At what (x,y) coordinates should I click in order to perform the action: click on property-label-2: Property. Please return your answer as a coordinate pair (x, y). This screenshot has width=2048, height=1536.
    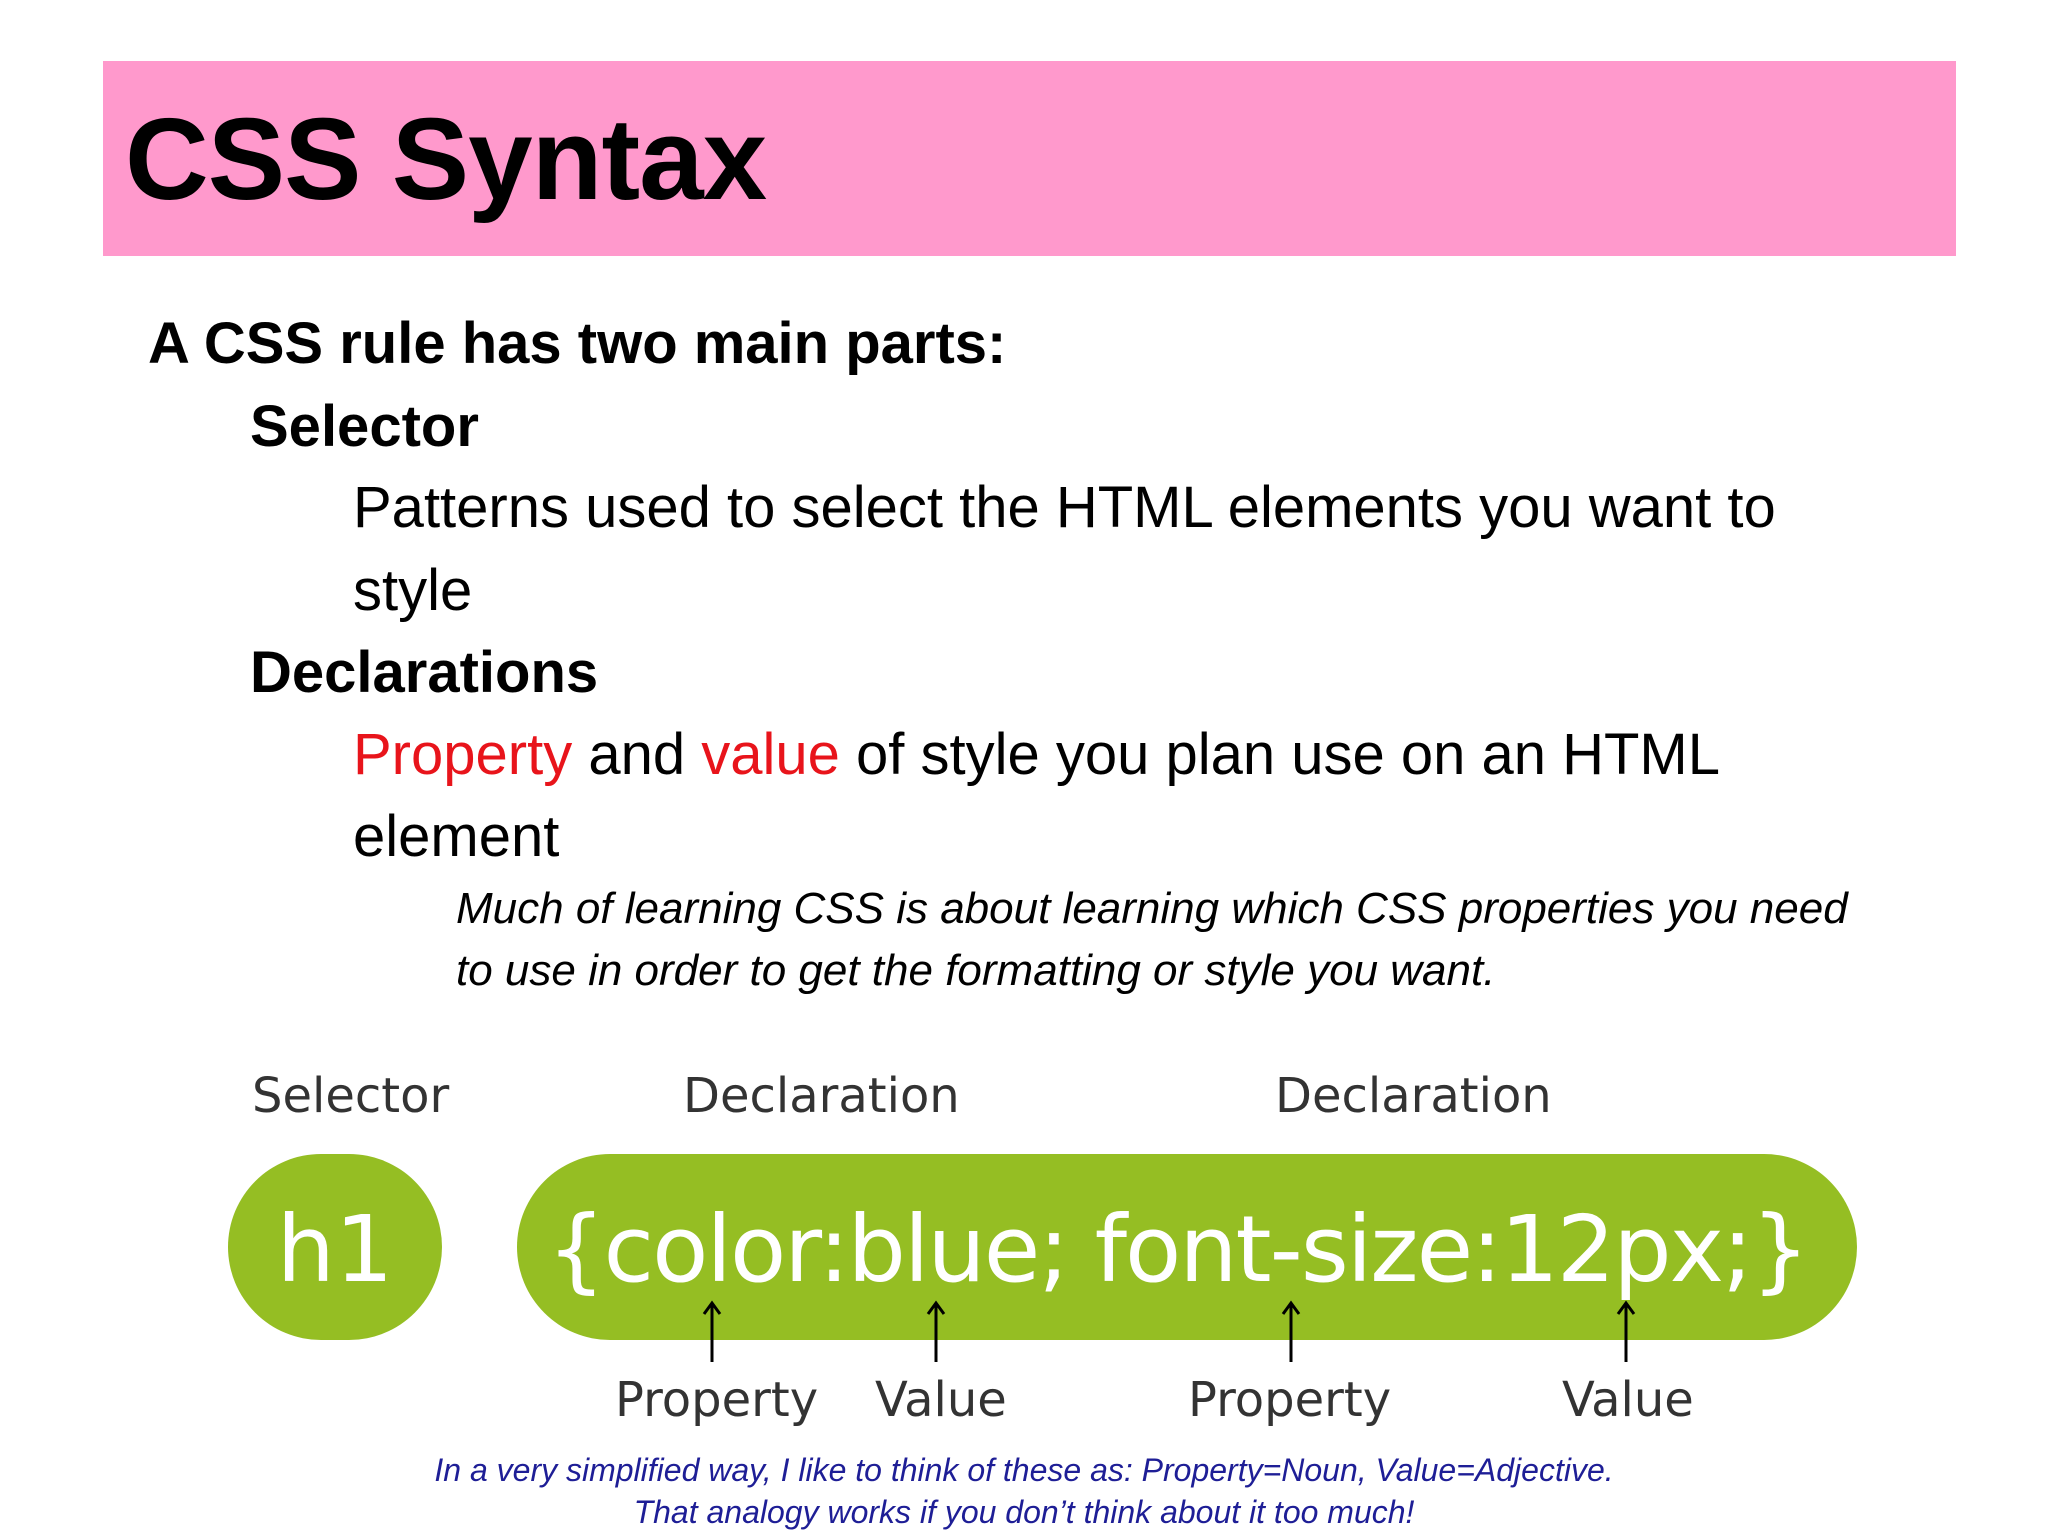
    Looking at the image, I should click on (1290, 1400).